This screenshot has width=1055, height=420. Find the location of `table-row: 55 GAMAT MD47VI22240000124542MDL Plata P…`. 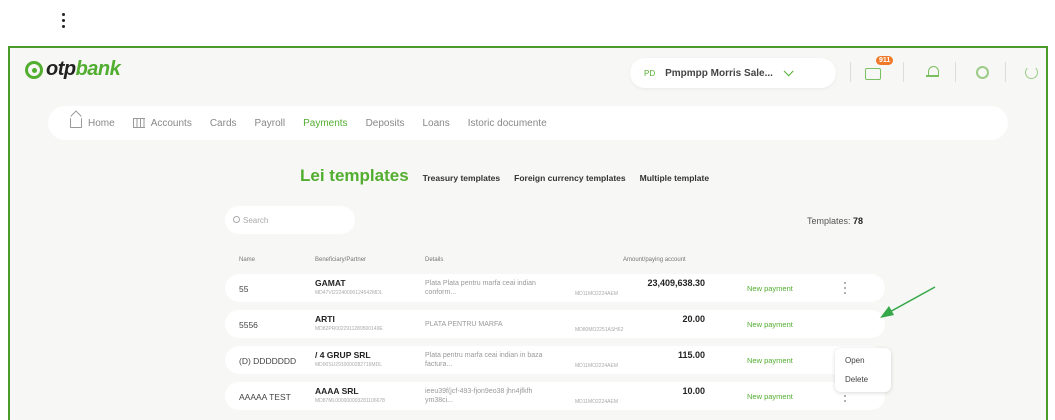

table-row: 55 GAMAT MD47VI22240000124542MDL Plata P… is located at coordinates (555, 288).